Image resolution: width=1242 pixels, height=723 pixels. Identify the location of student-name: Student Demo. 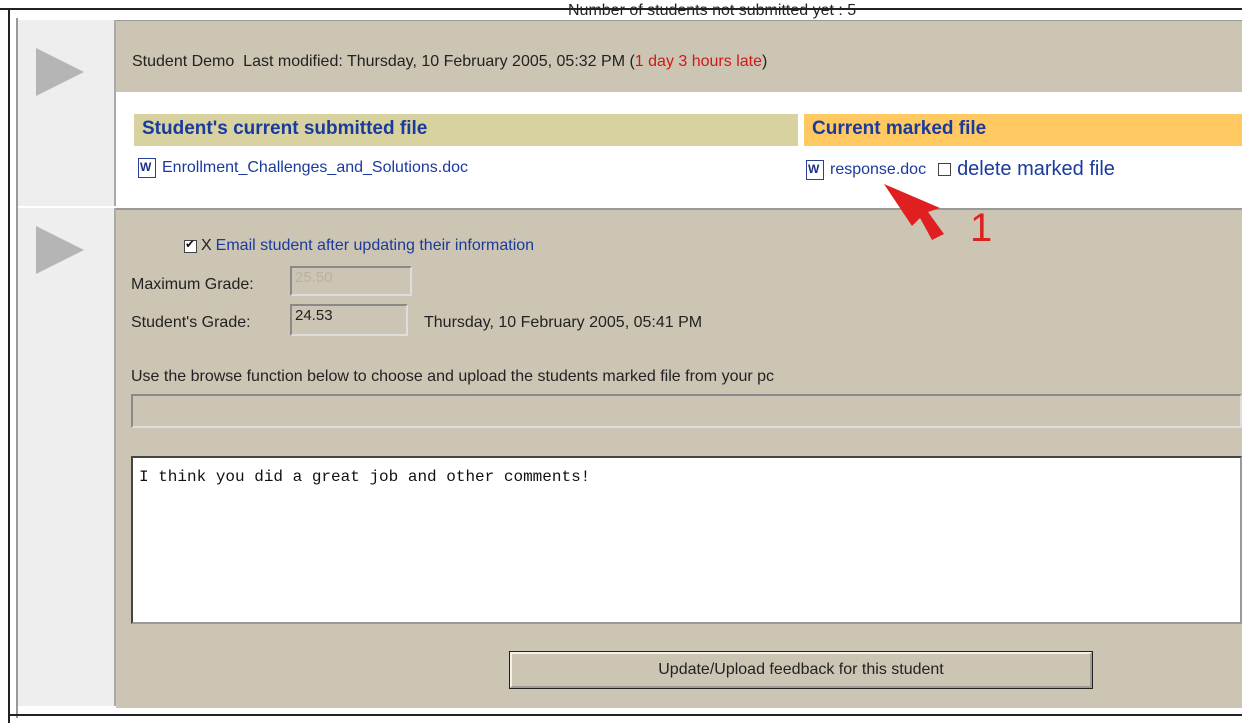
(183, 61).